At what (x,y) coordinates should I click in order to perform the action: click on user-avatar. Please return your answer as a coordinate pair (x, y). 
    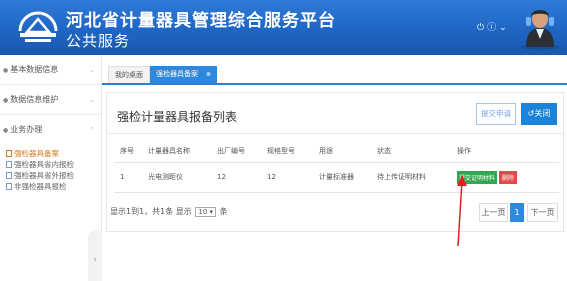
    Looking at the image, I should click on (540, 27).